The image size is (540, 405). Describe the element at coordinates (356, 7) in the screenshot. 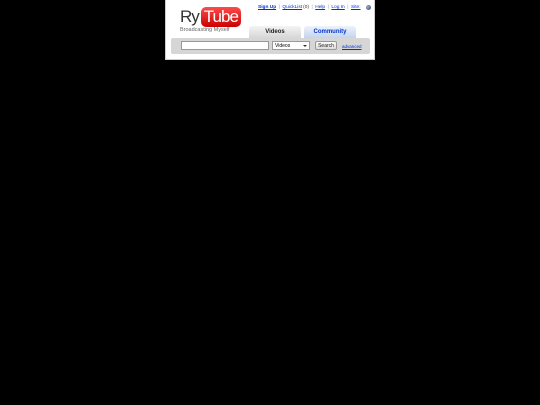

I see `site-link: Site:` at that location.